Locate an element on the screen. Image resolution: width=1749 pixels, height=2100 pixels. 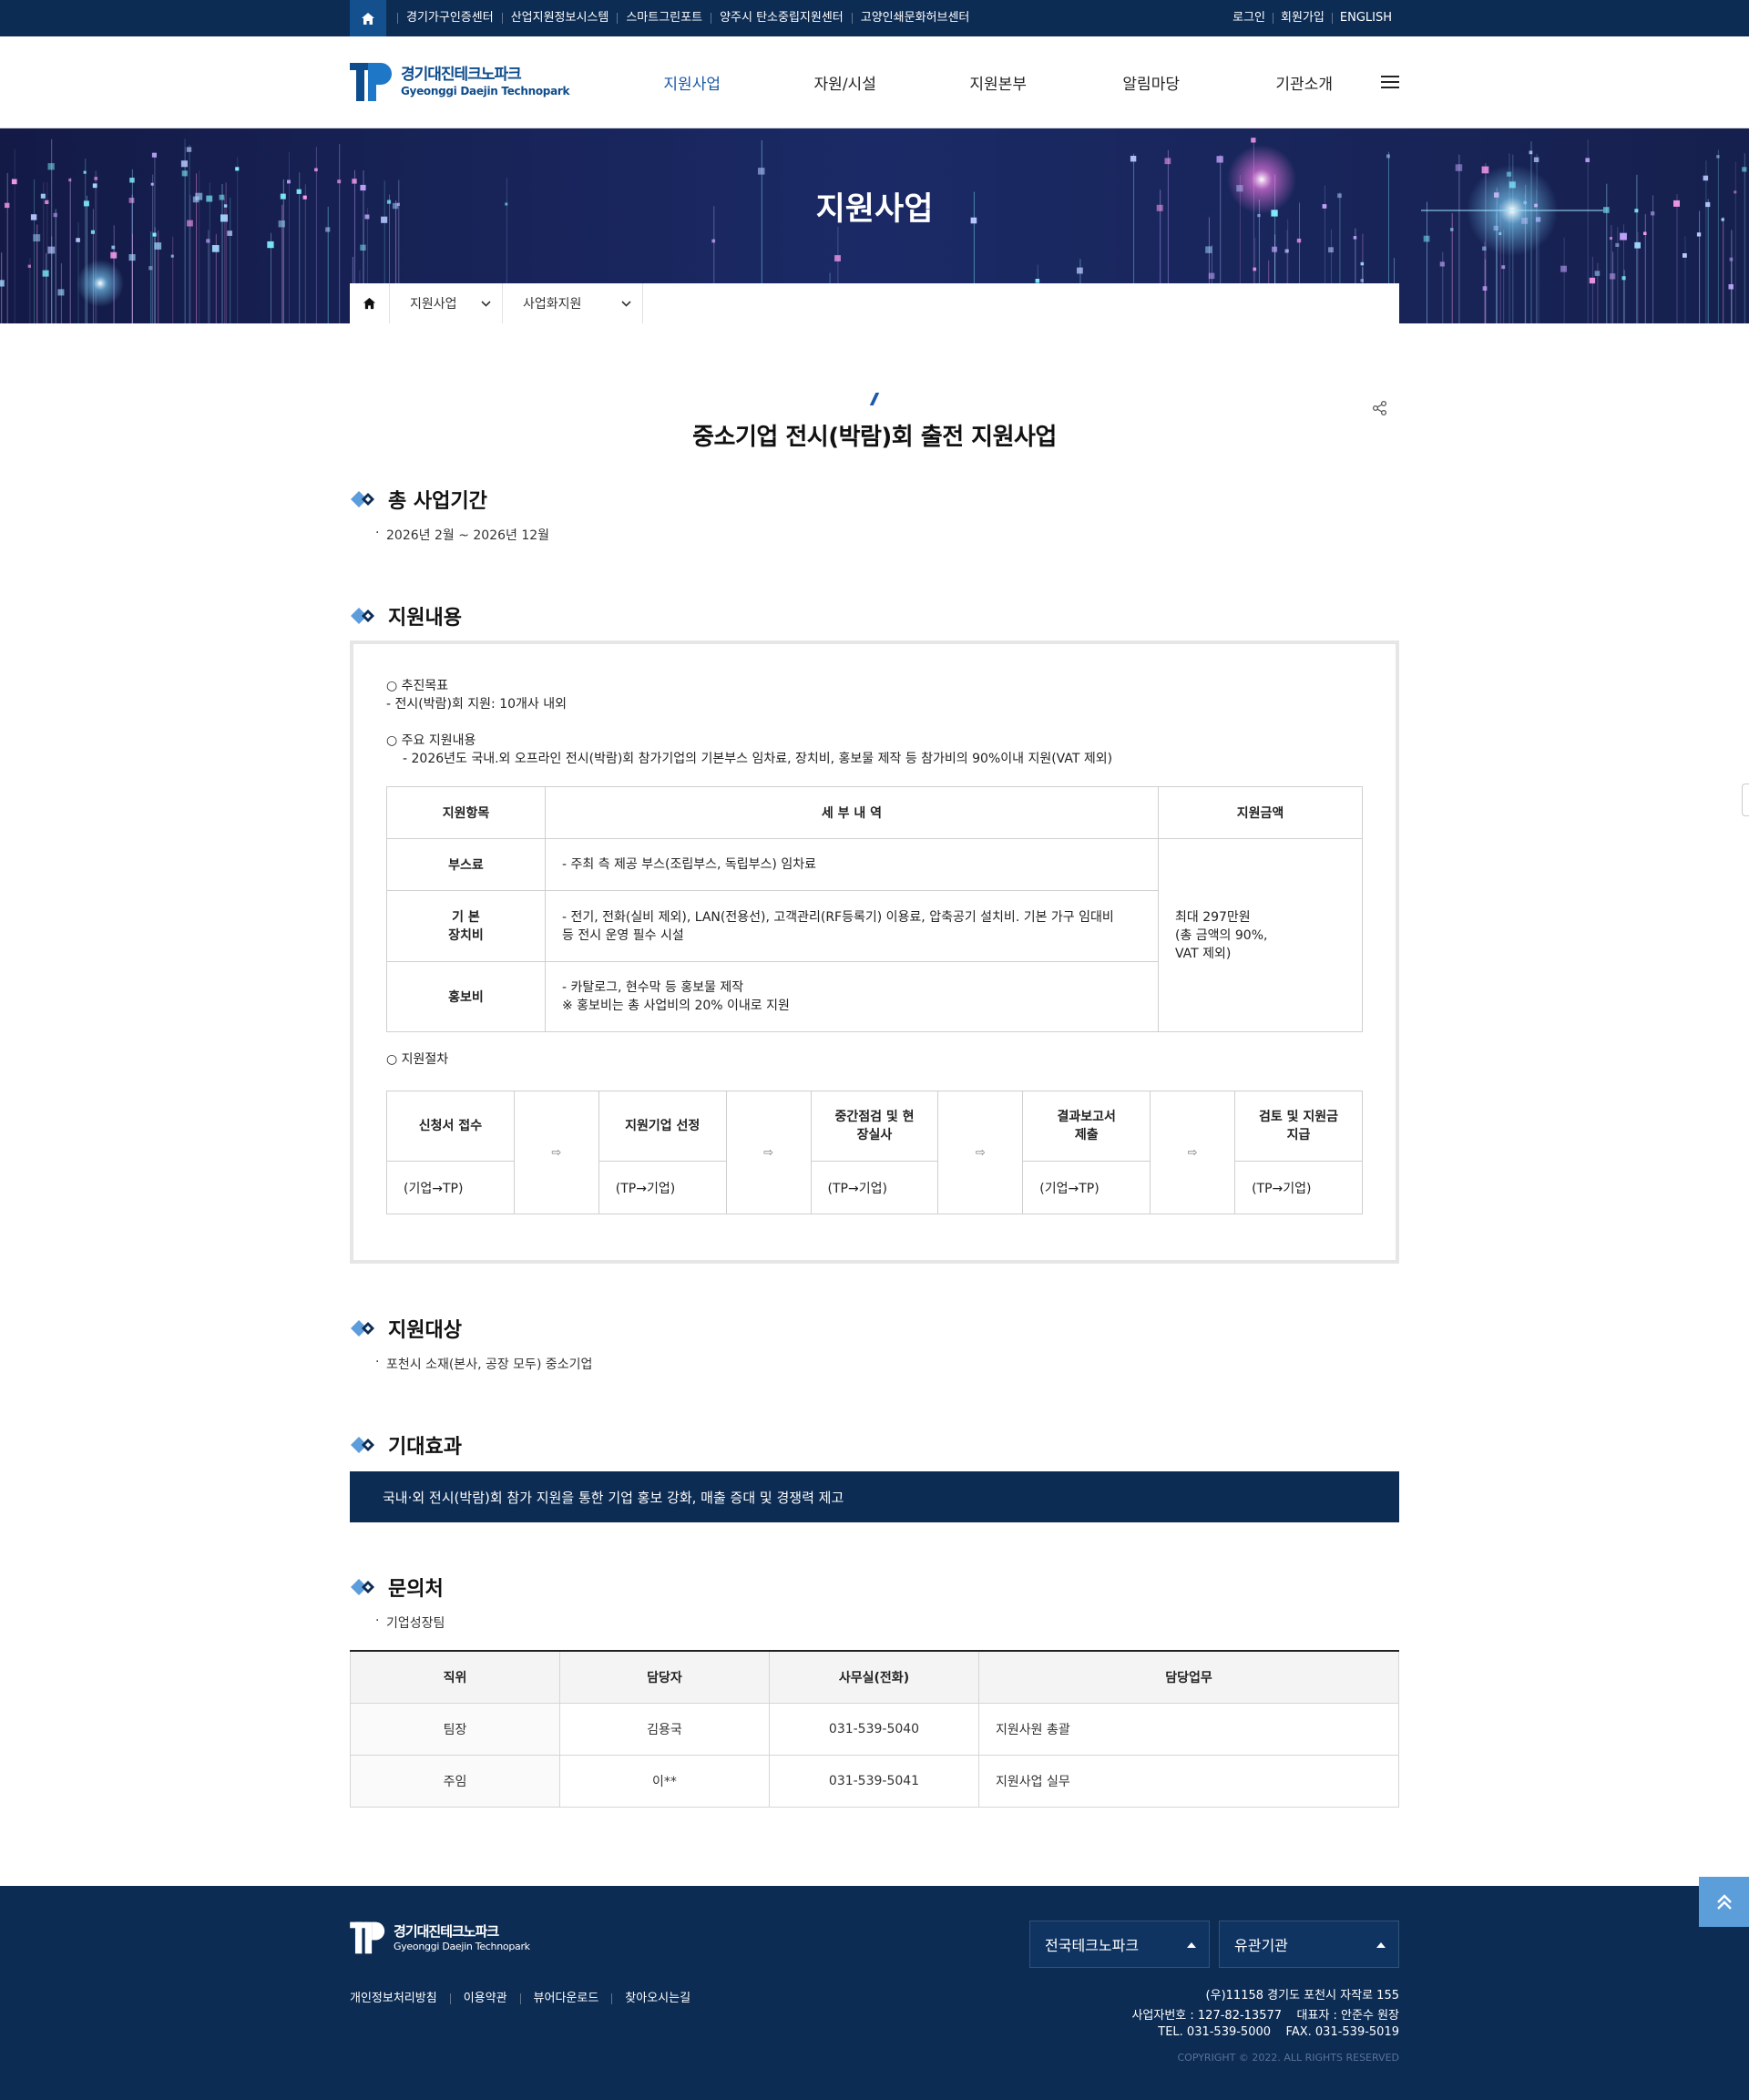
visual-title: 지원사업 is located at coordinates (874, 210).